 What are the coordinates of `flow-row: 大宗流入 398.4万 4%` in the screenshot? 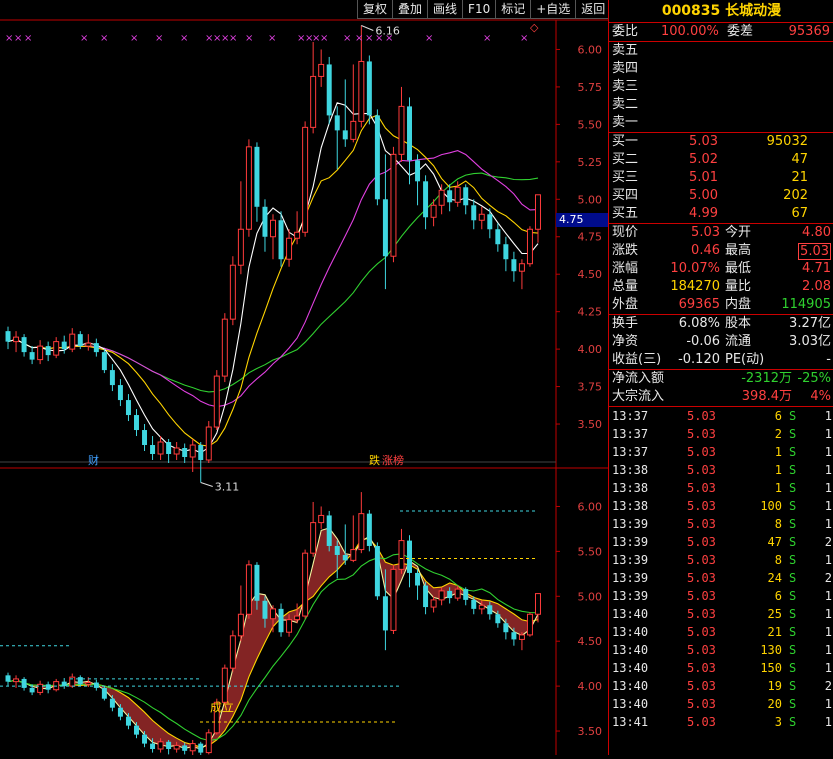 It's located at (721, 397).